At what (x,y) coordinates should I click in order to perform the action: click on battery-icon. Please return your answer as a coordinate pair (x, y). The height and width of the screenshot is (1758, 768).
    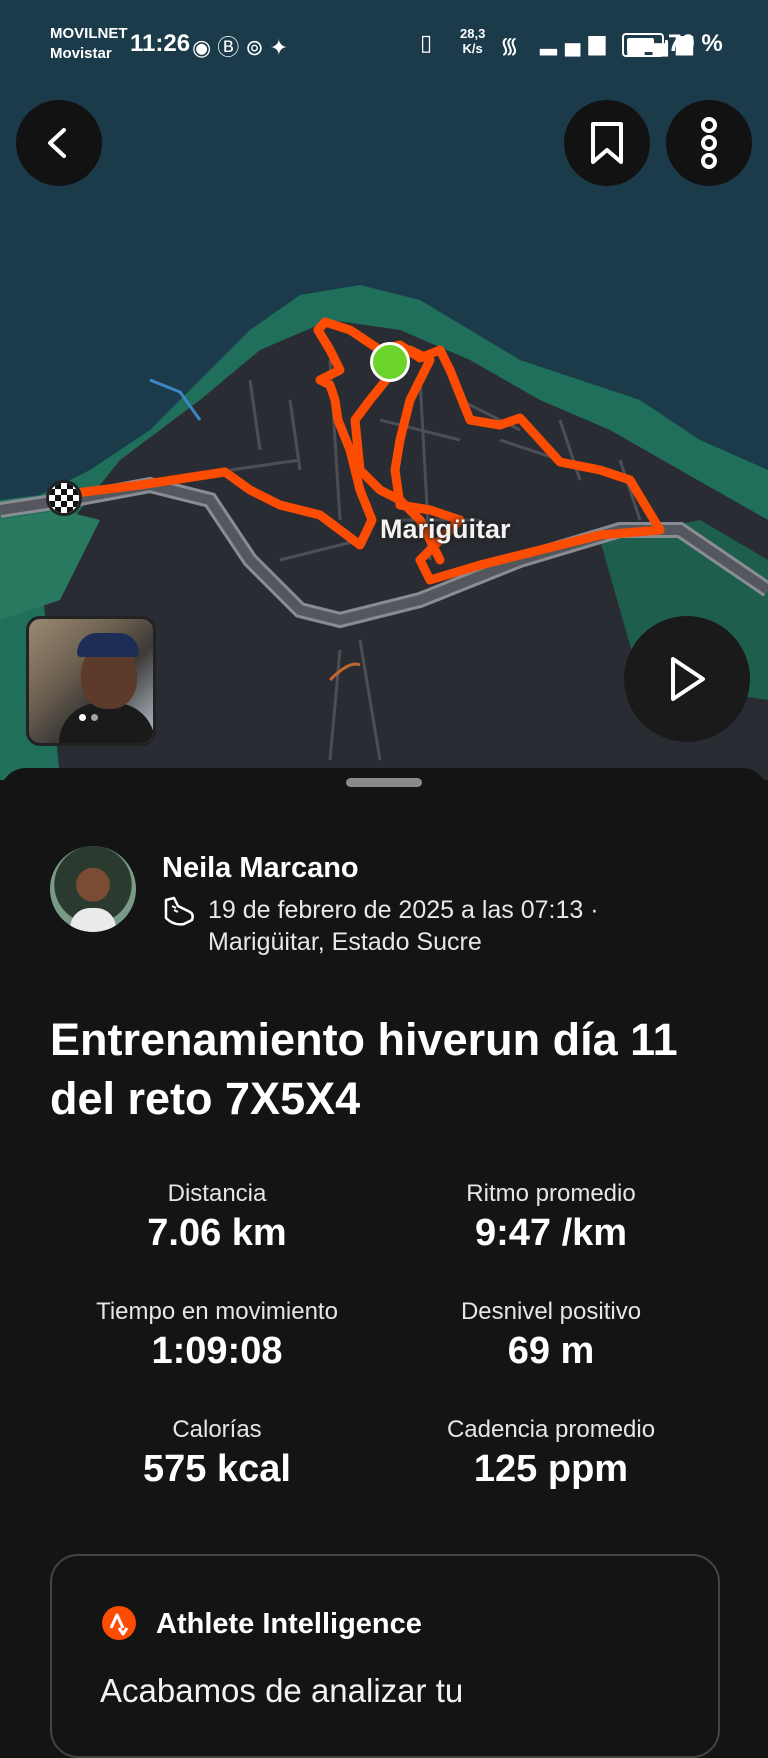
    Looking at the image, I should click on (645, 45).